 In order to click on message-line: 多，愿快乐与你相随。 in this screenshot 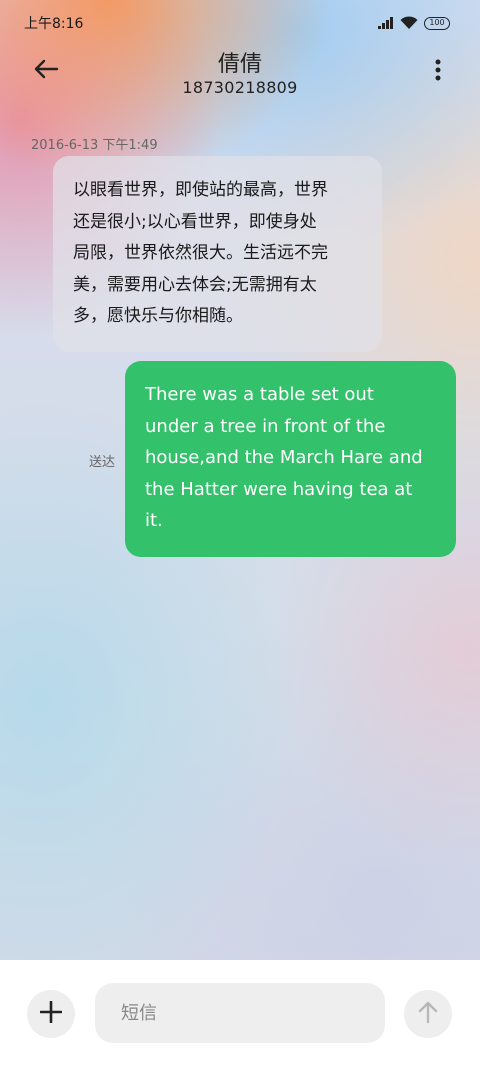, I will do `click(158, 316)`.